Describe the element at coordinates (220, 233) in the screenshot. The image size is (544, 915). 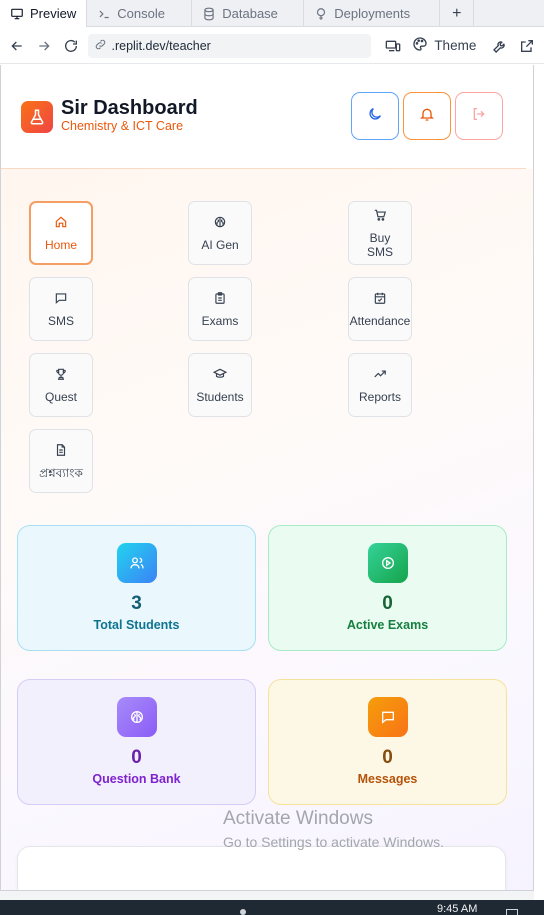
I see `nav-ai-gen: AI Gen` at that location.